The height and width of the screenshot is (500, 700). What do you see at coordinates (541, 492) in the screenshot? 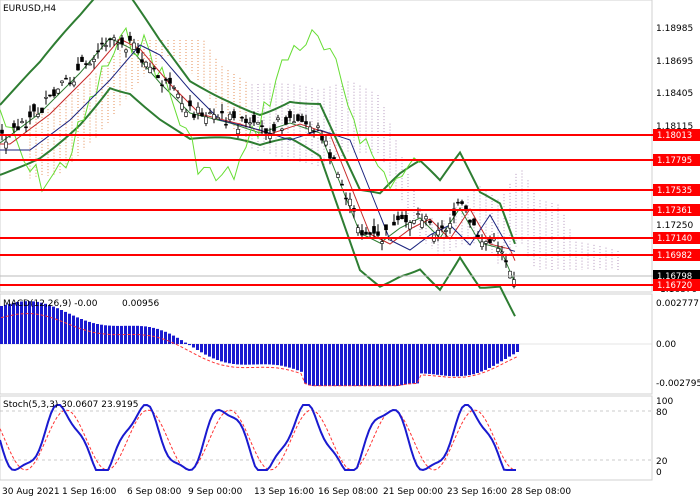
I see `time-tick: 28 Sep 08:00` at bounding box center [541, 492].